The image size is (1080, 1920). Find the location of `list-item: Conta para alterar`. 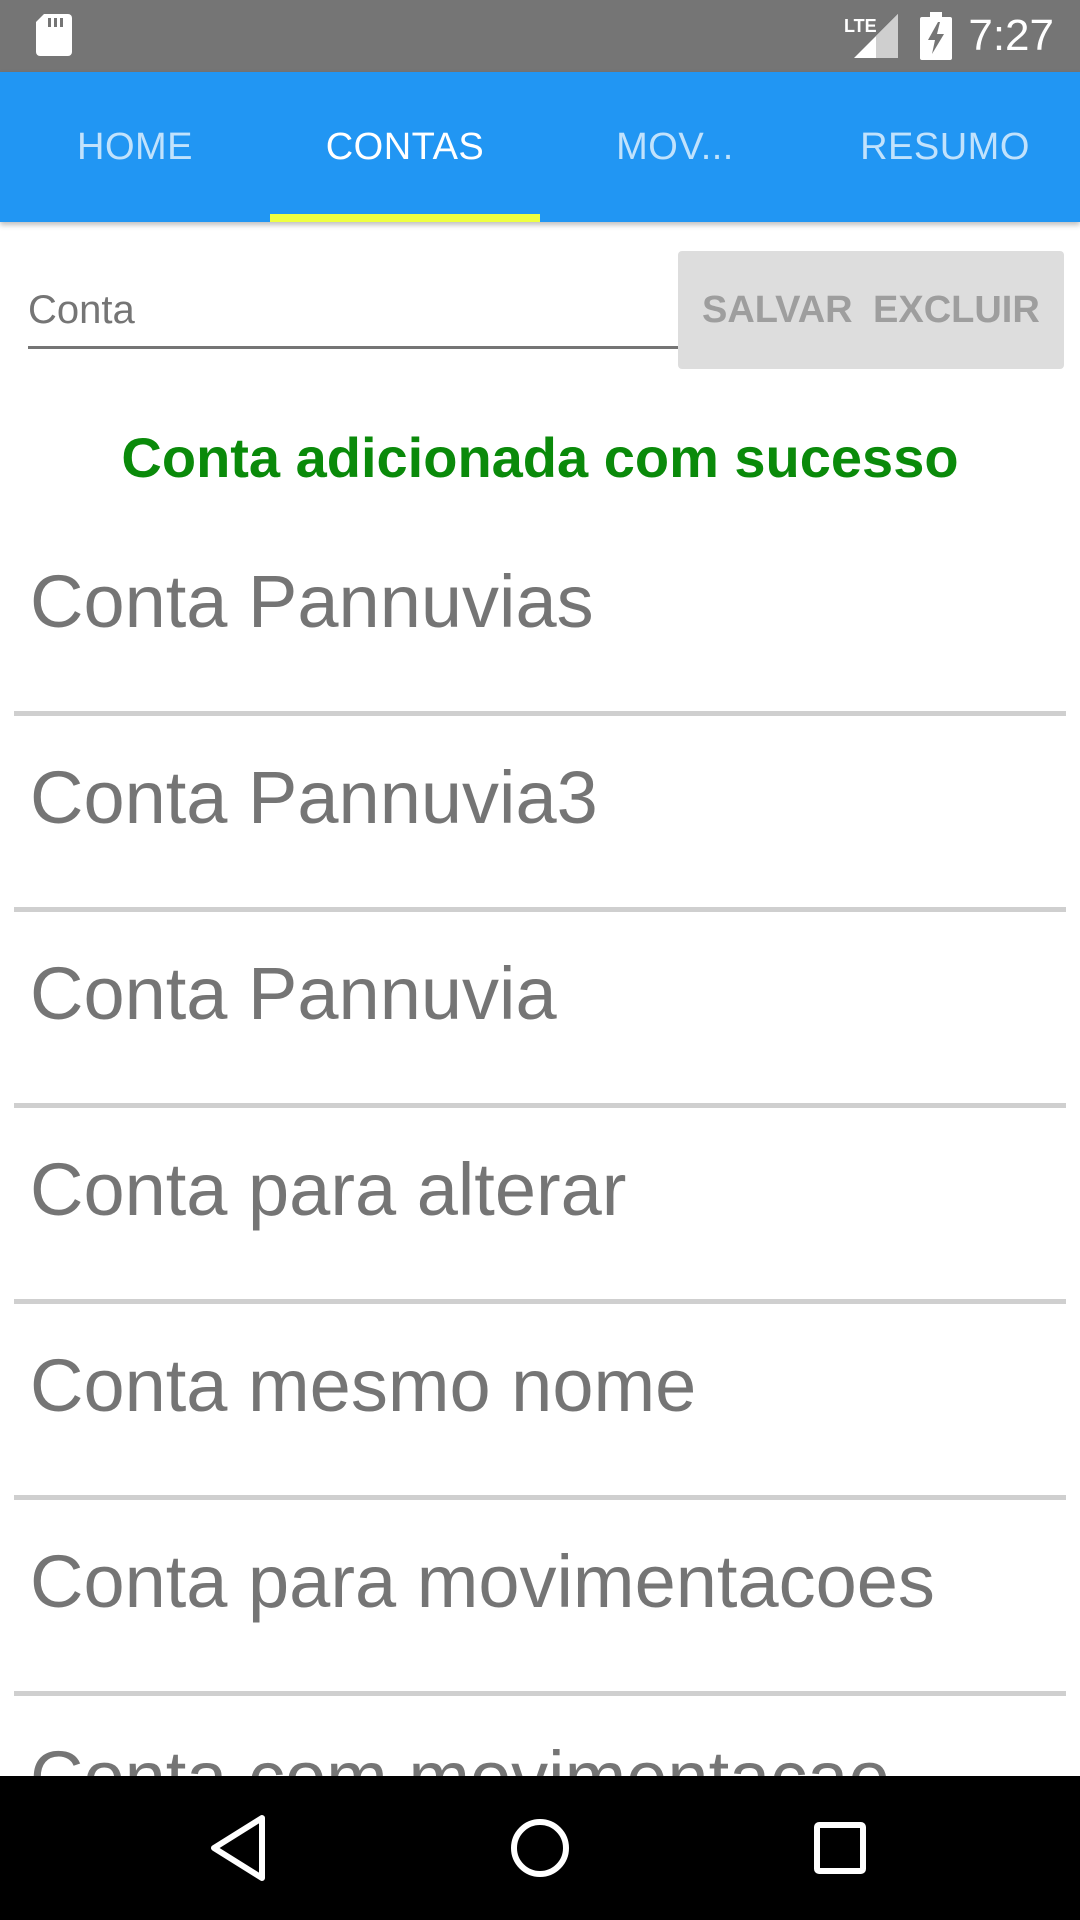

list-item: Conta para alterar is located at coordinates (540, 1206).